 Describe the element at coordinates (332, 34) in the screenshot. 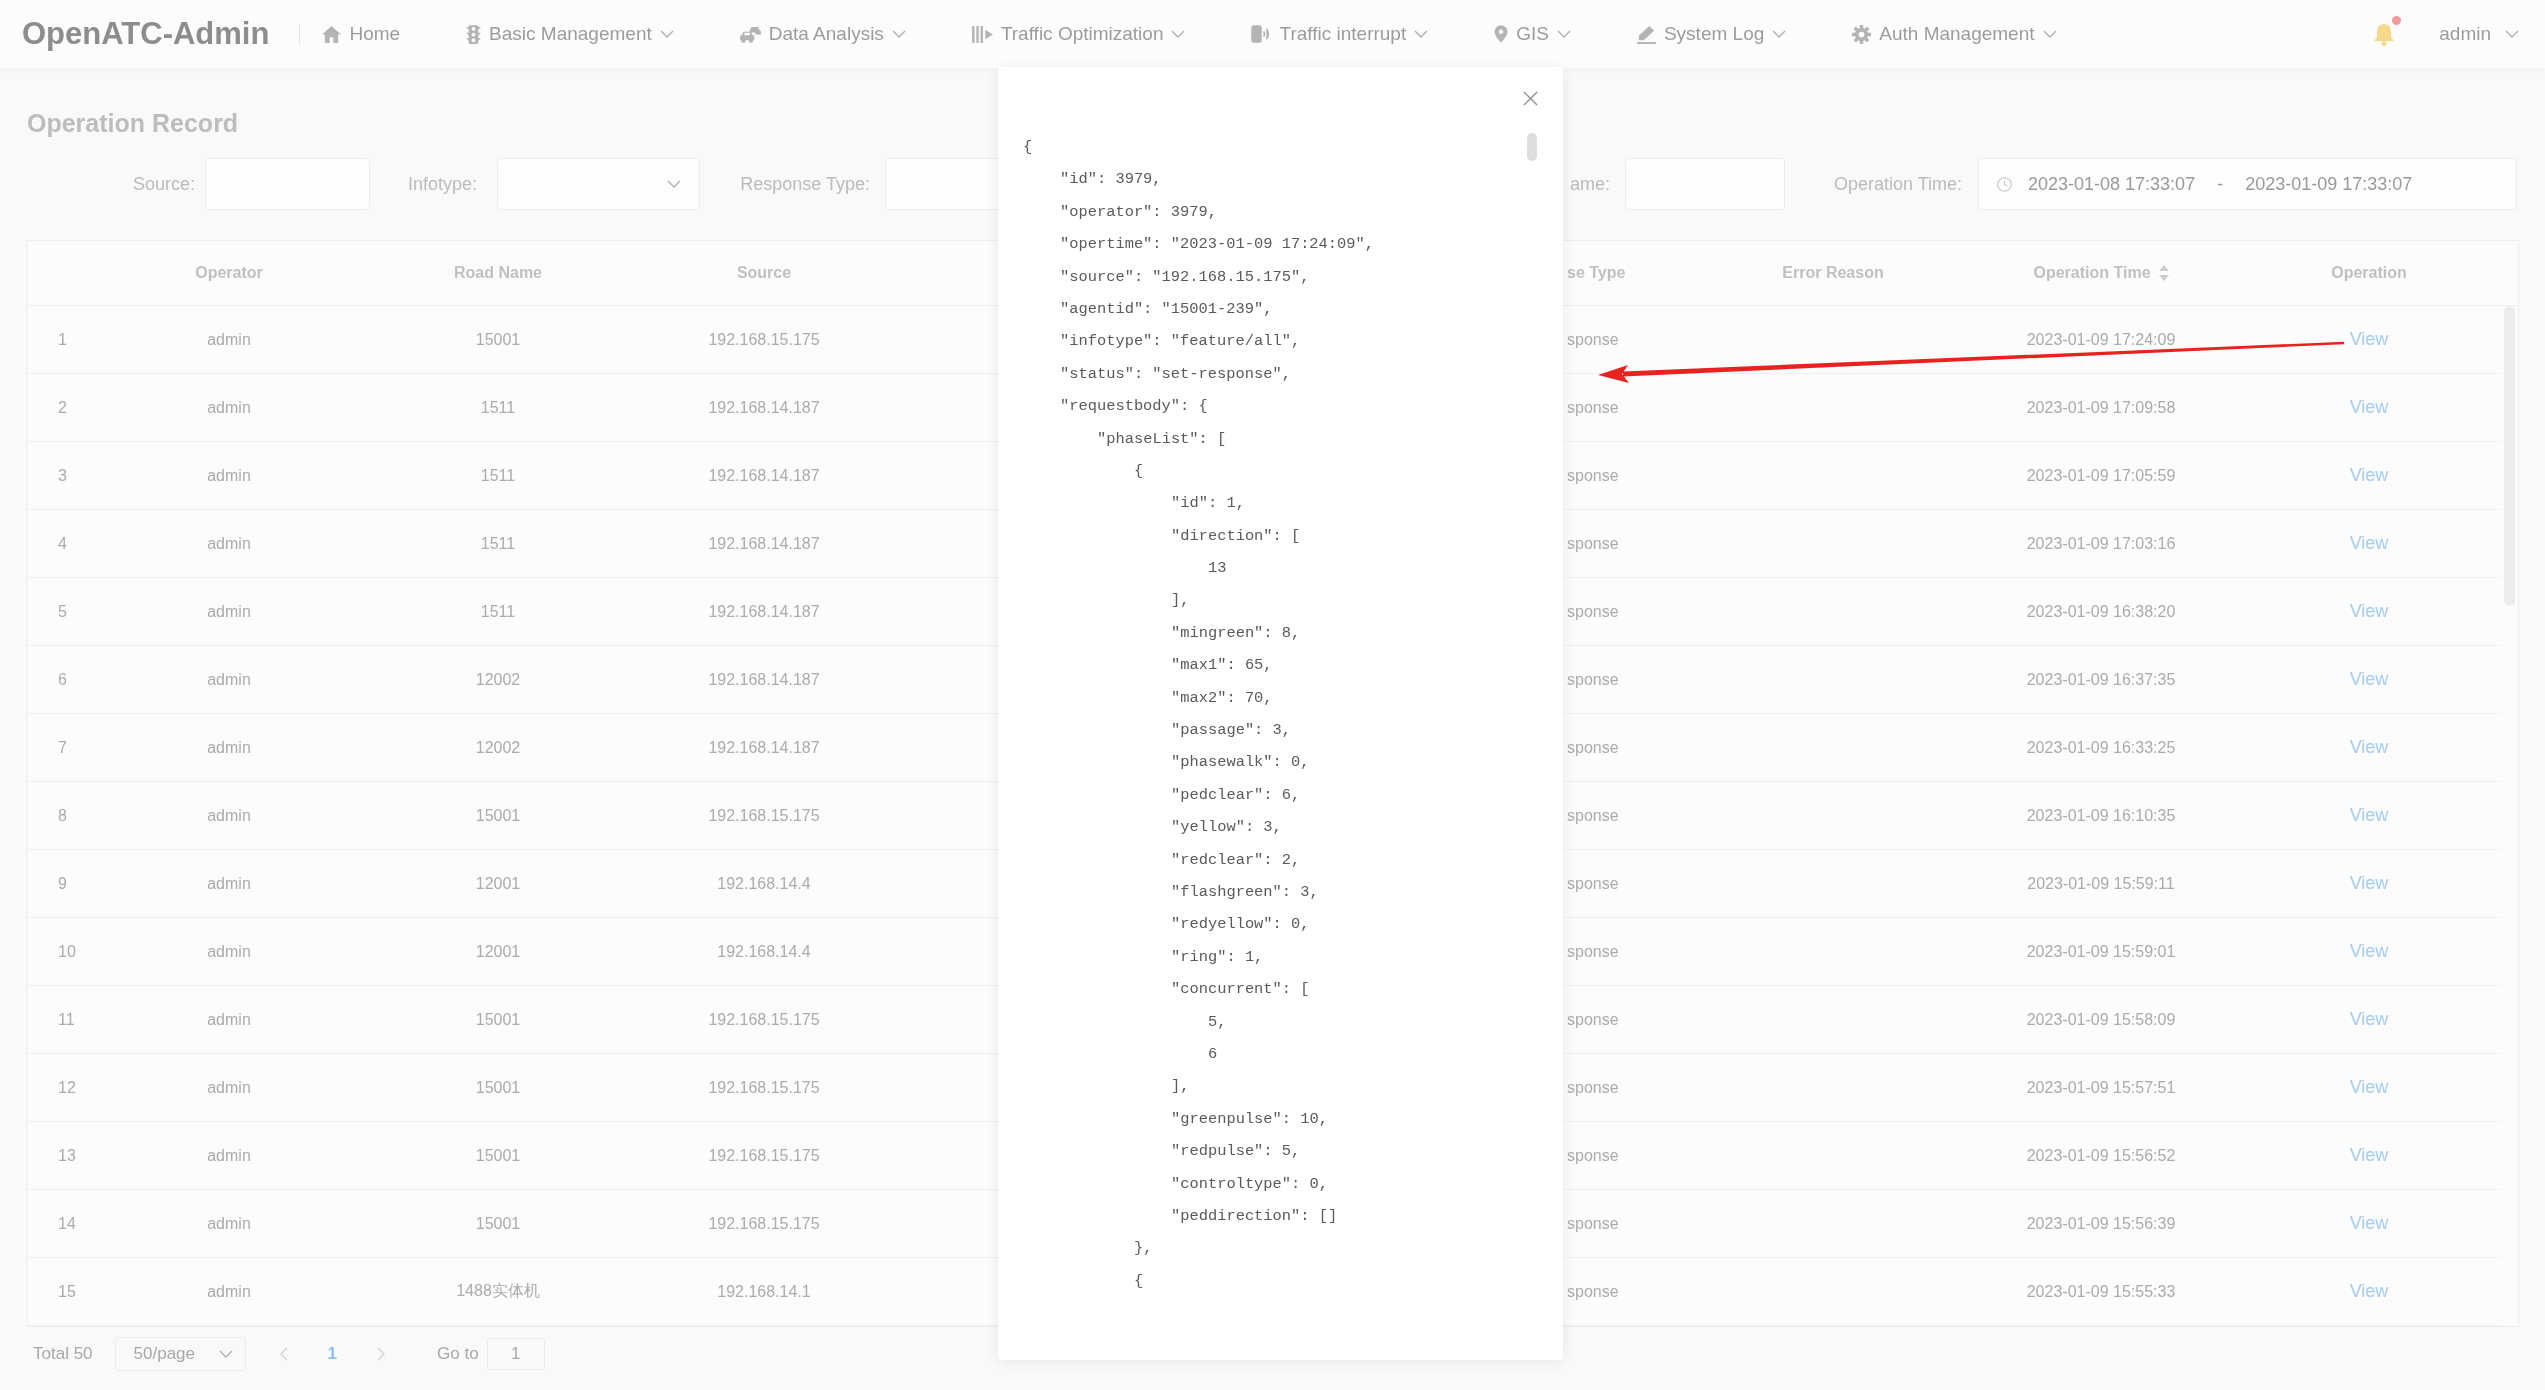

I see `home-icon` at that location.